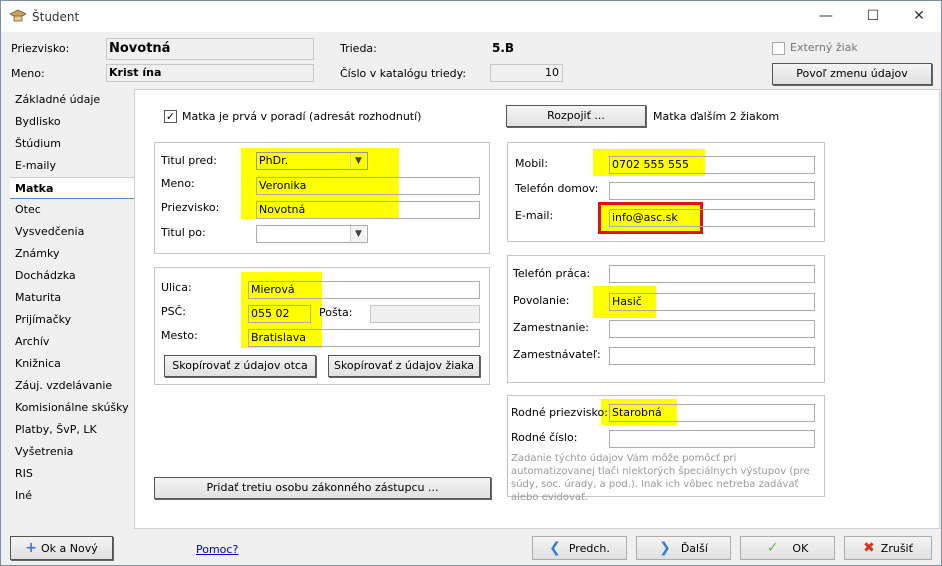 The height and width of the screenshot is (566, 942). What do you see at coordinates (72, 320) in the screenshot?
I see `sidebar-item-prijimacky: Prijímačky` at bounding box center [72, 320].